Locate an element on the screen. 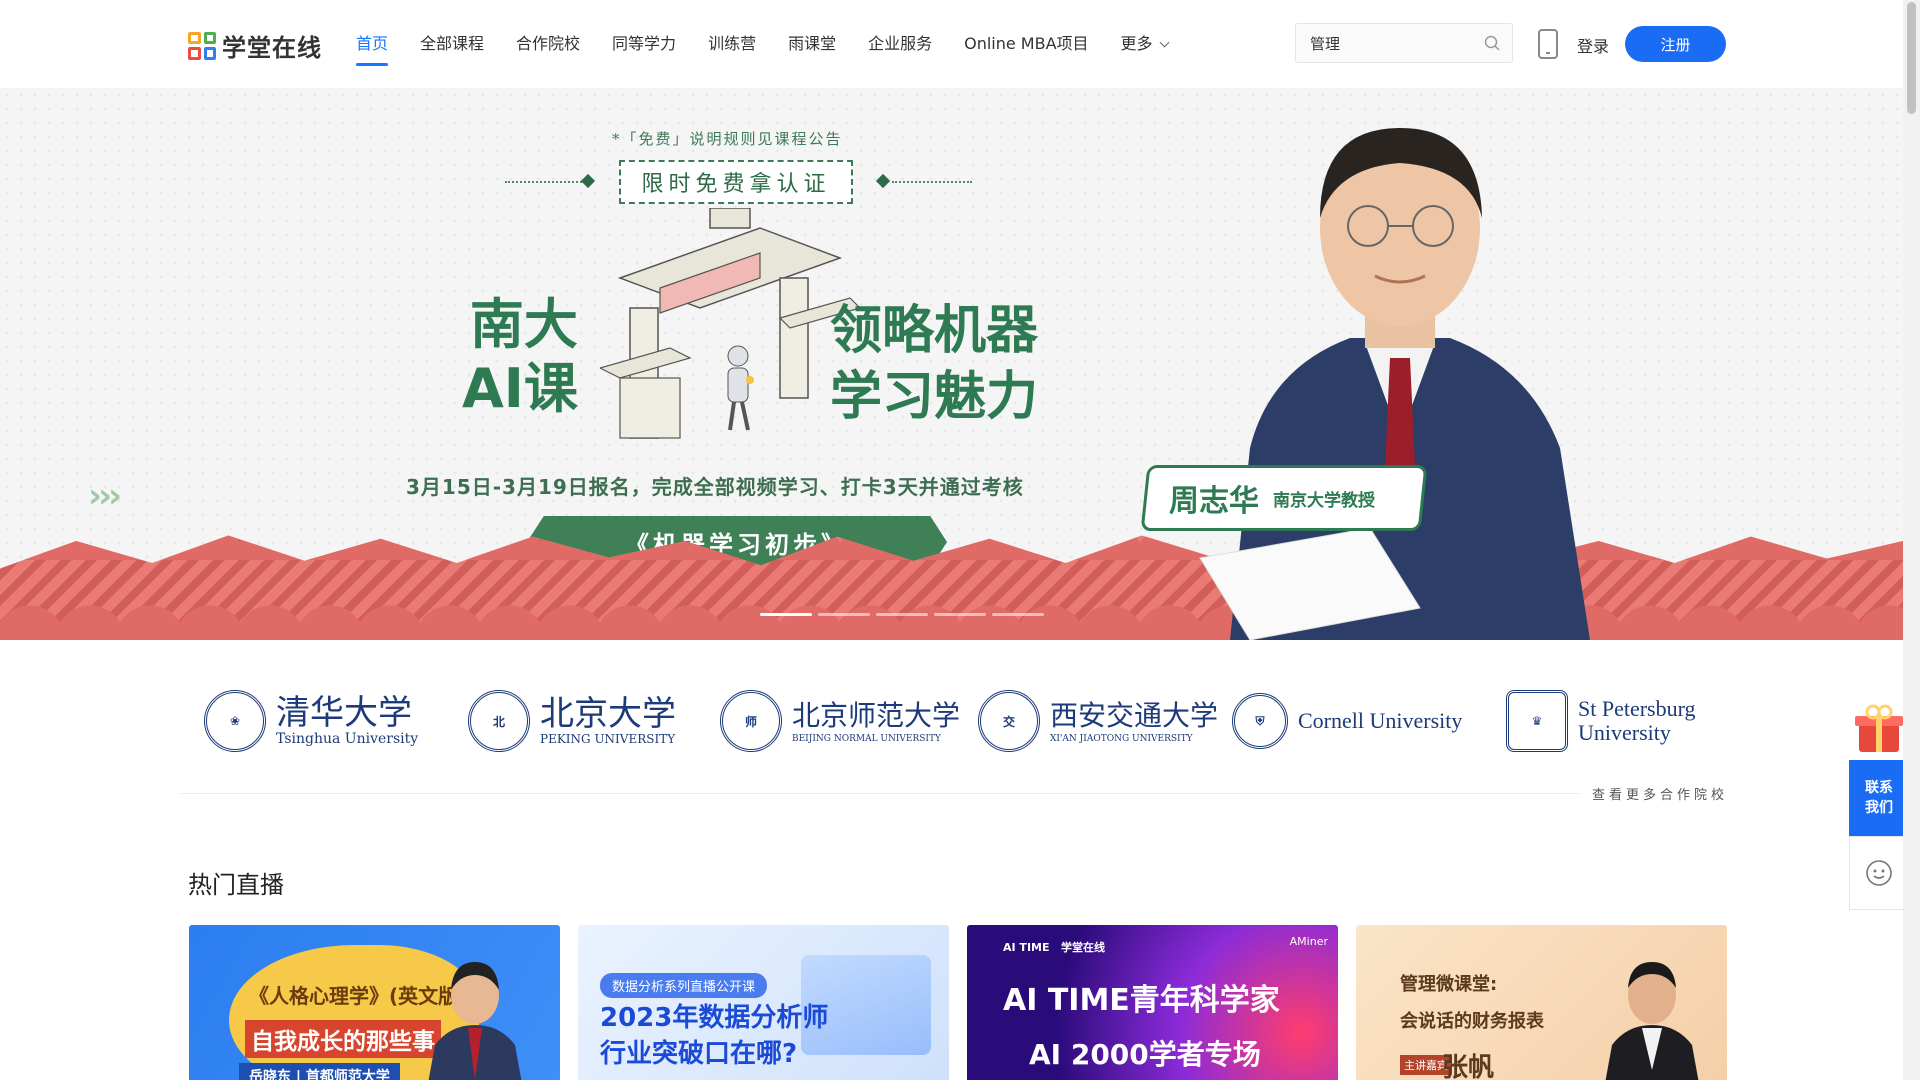 This screenshot has height=1080, width=1920. cornell-en: Cornell University is located at coordinates (1380, 720).